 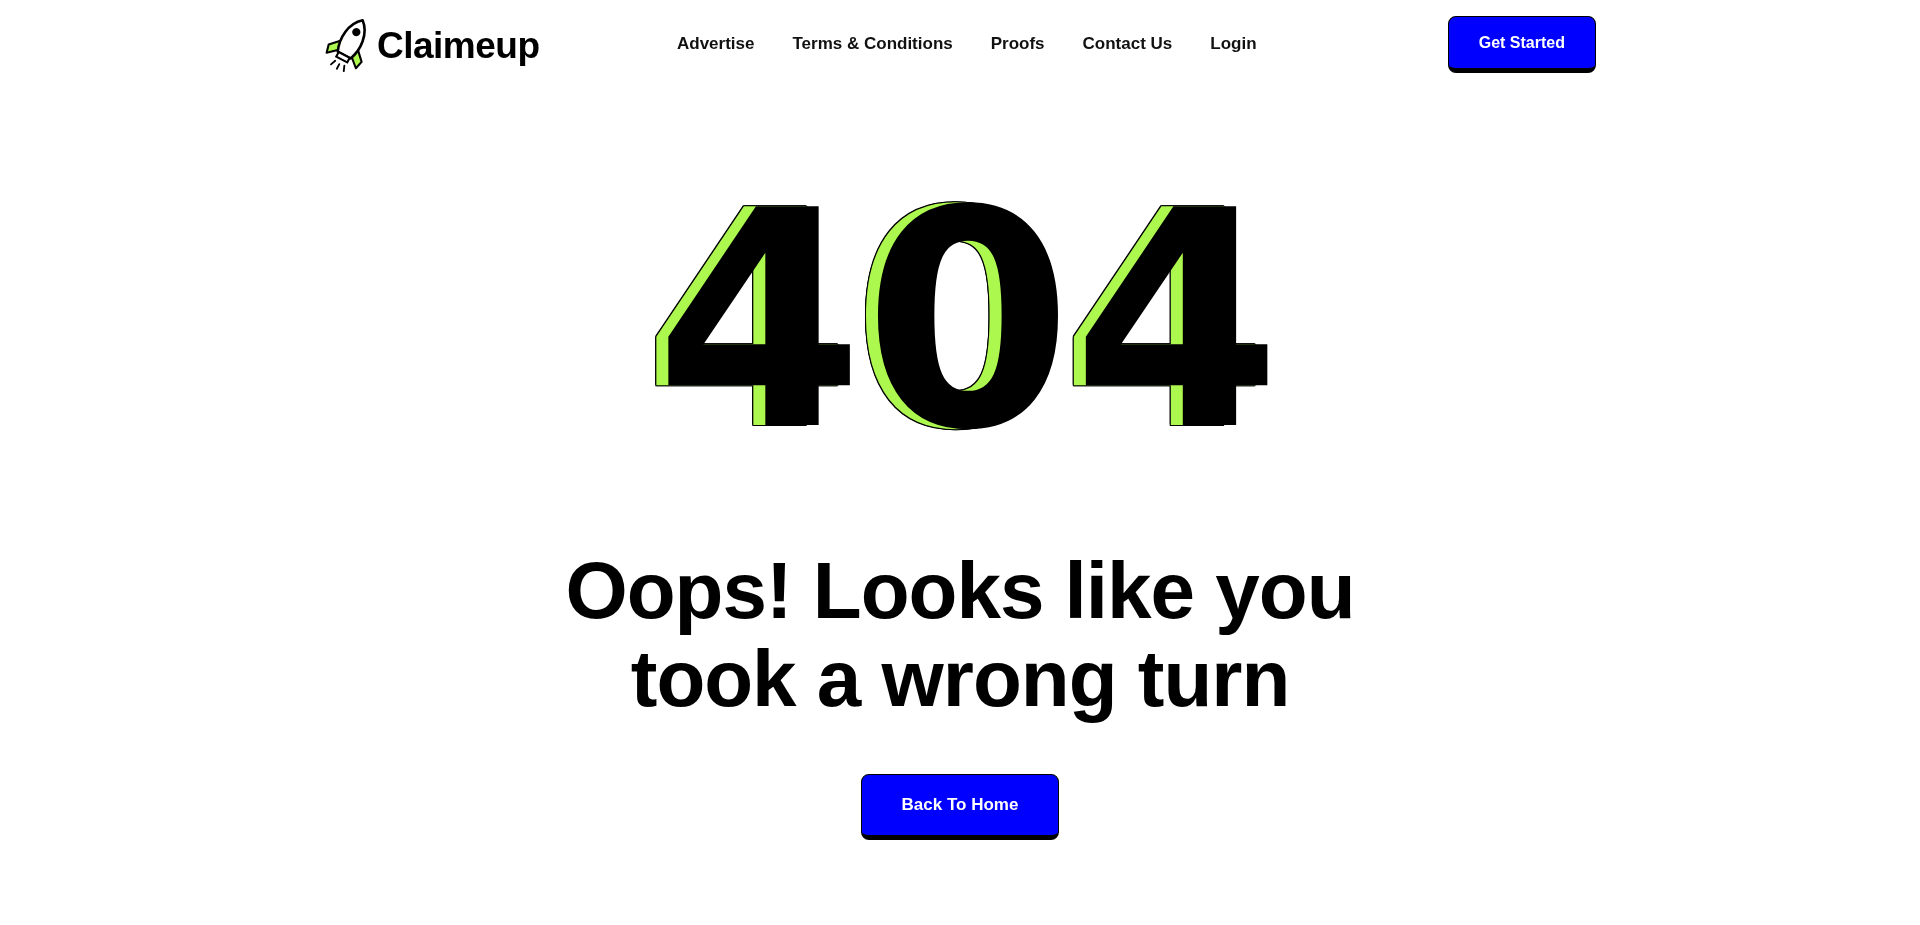 I want to click on nav-link: Terms & Conditions, so click(x=872, y=44).